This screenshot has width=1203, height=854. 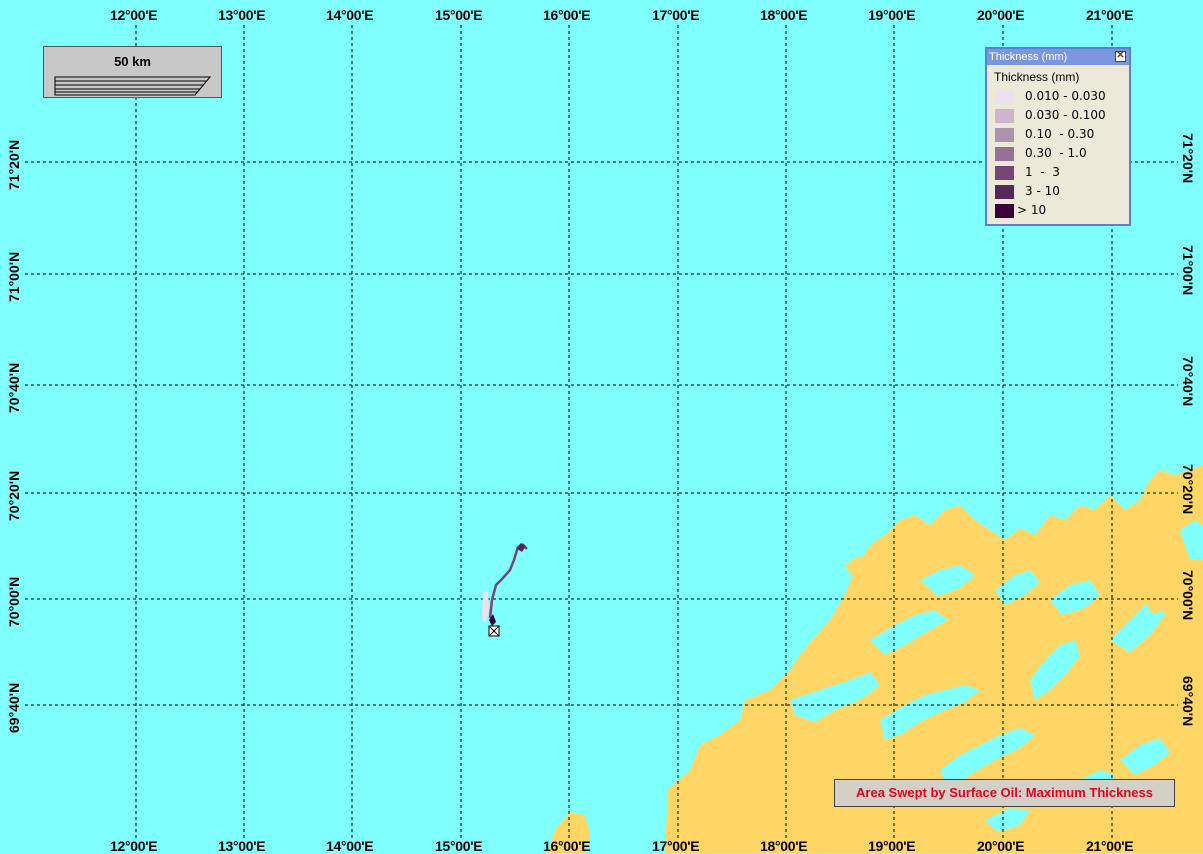 I want to click on legend-item: 0.30 - 1.0, so click(x=1058, y=153).